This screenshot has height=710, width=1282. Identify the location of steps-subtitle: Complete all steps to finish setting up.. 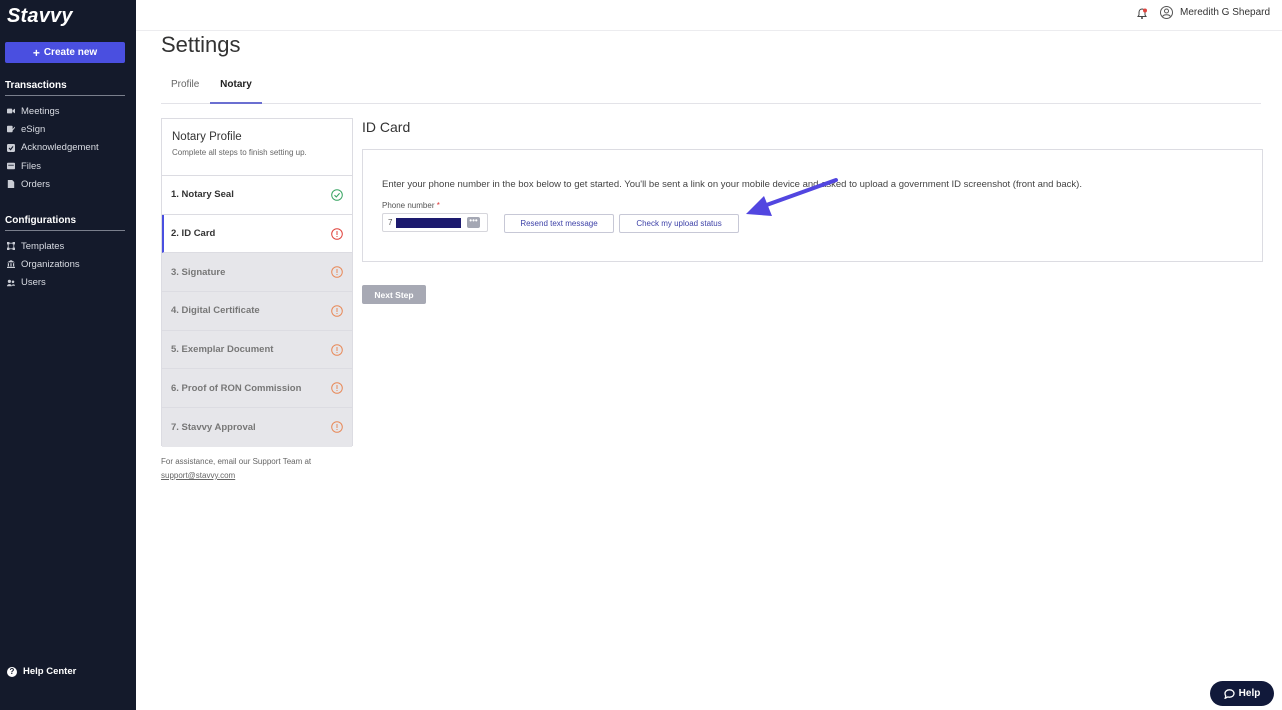
(239, 152).